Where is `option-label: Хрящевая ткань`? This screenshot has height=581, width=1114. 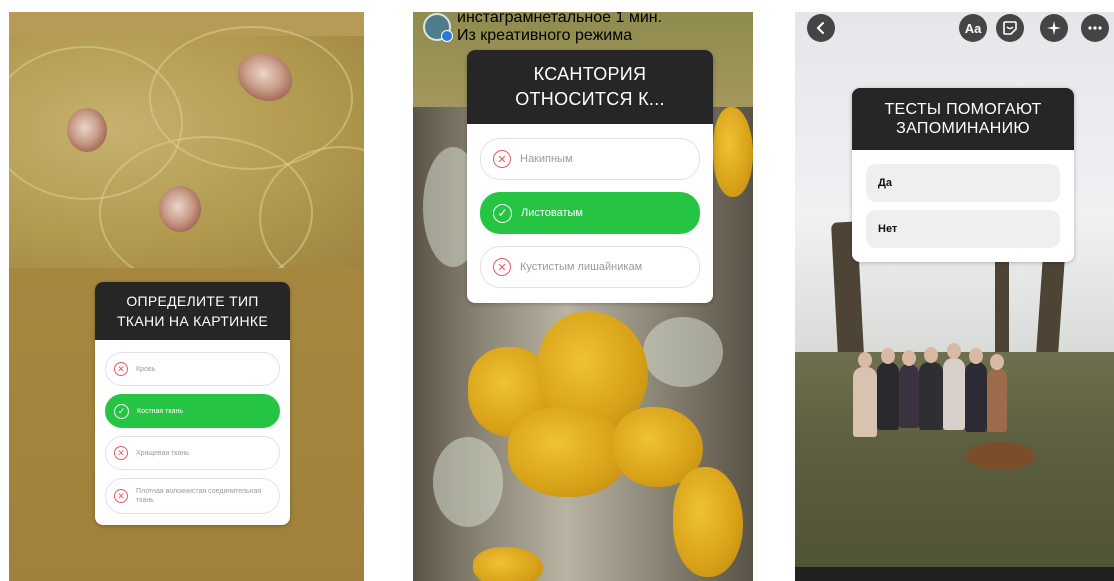
option-label: Хрящевая ткань is located at coordinates (162, 453).